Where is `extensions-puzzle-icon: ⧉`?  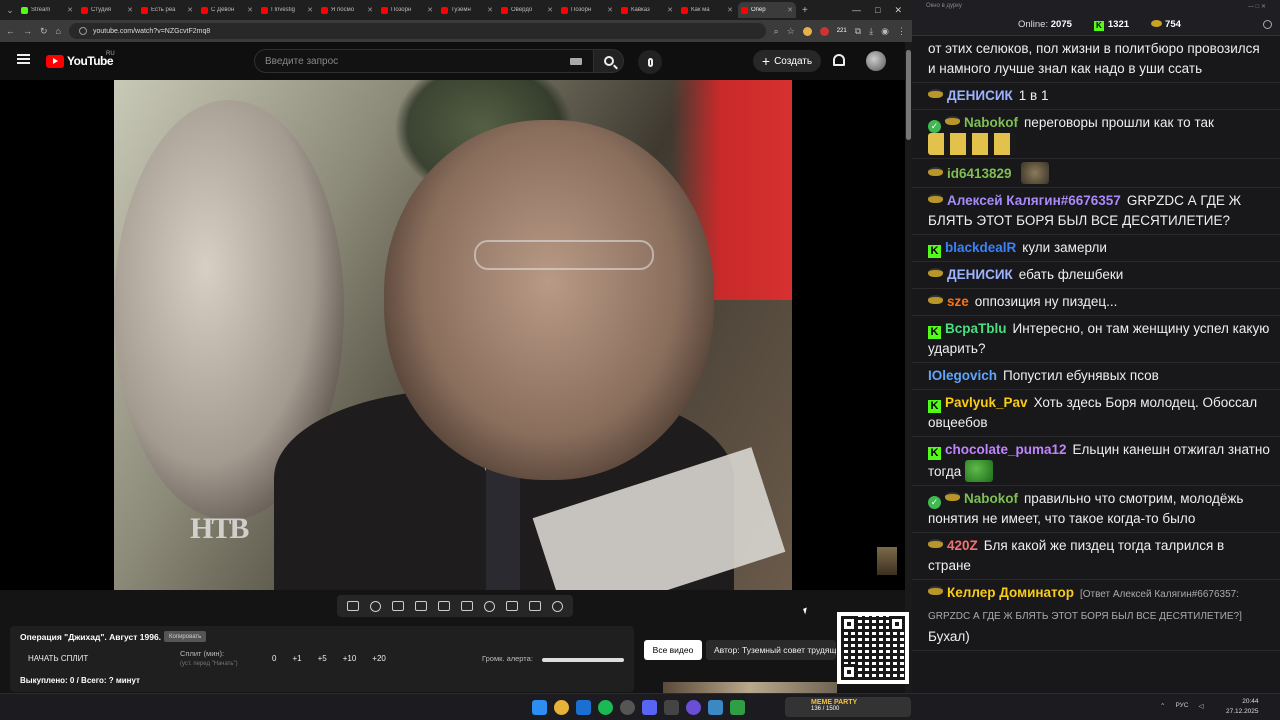
extensions-puzzle-icon: ⧉ is located at coordinates (858, 31).